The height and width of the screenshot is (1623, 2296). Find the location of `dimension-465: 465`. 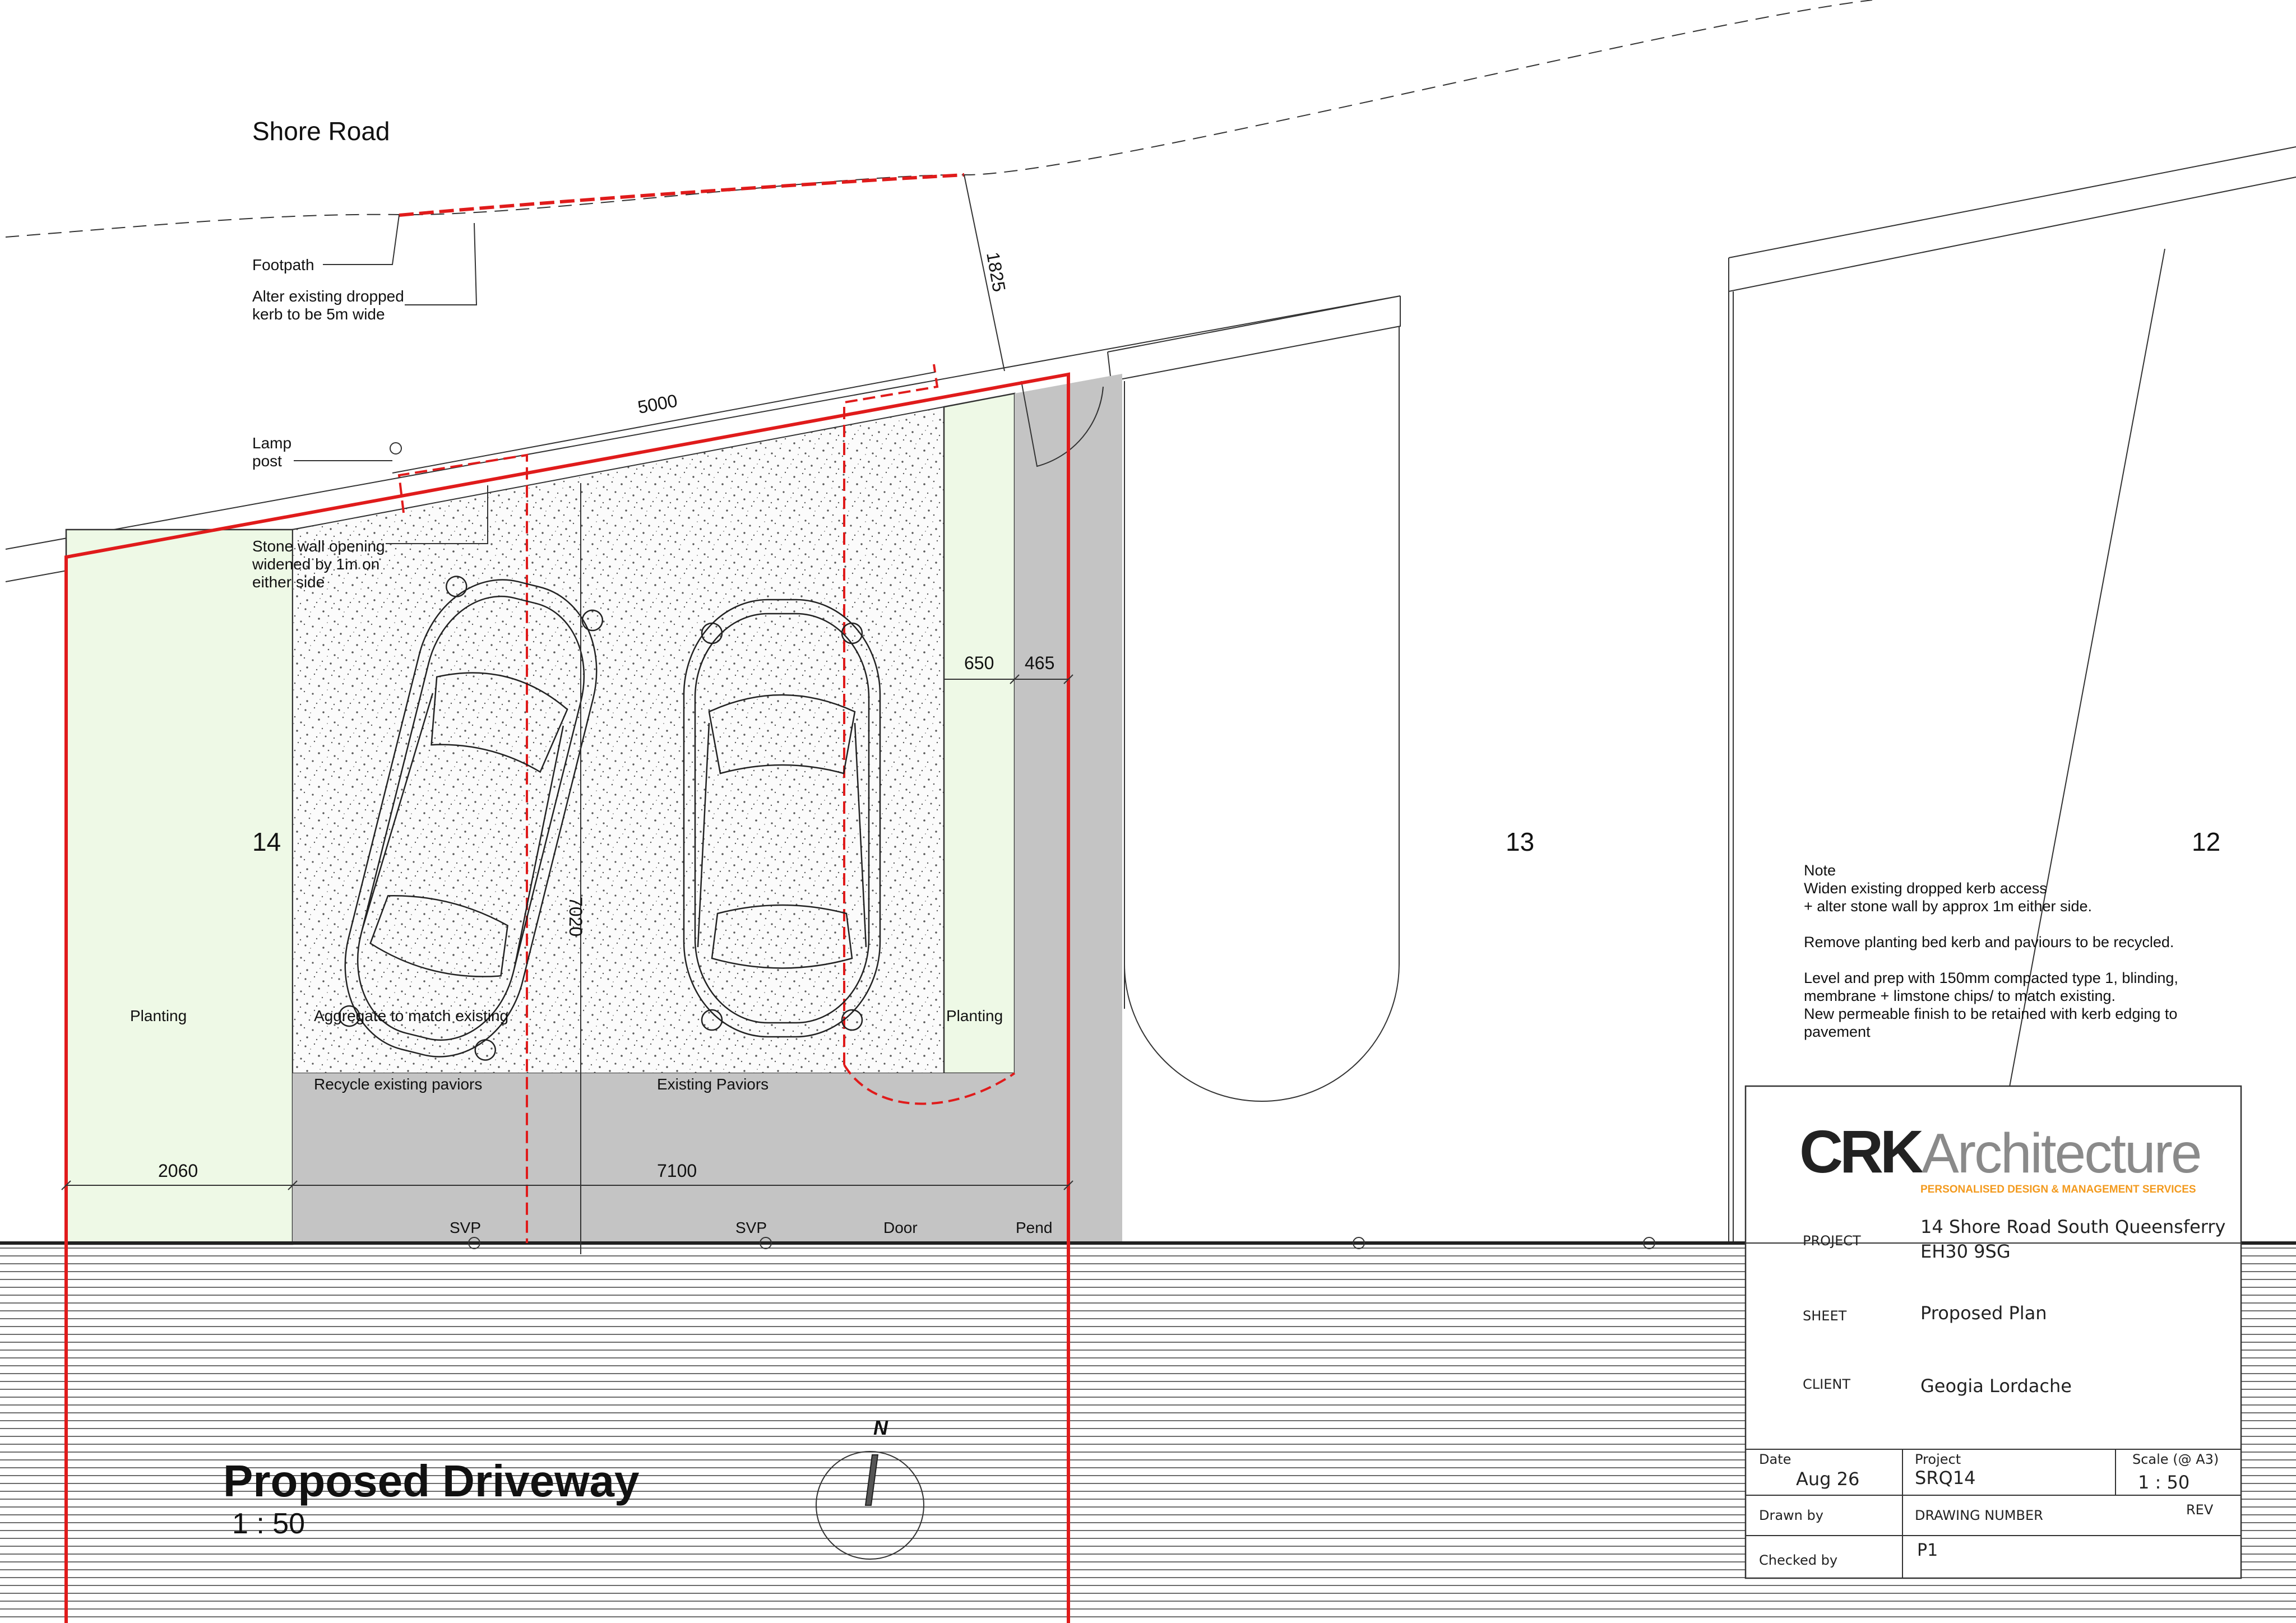

dimension-465: 465 is located at coordinates (1039, 663).